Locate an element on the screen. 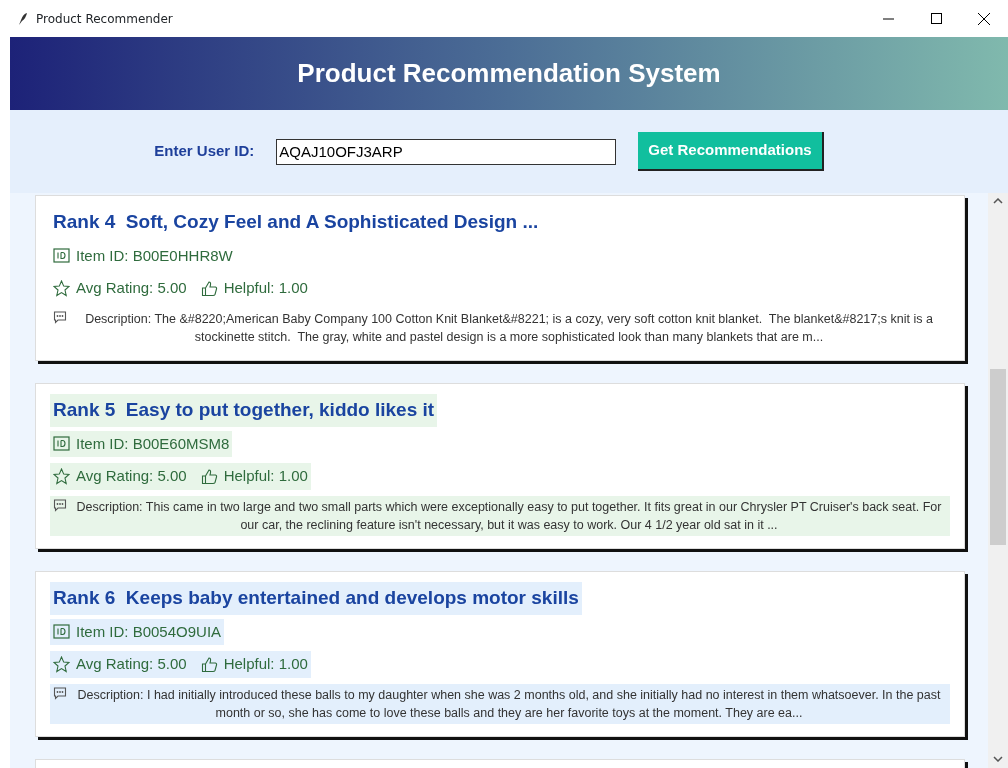 The width and height of the screenshot is (1008, 768). item-id: Item ID: B0054O9UIA is located at coordinates (149, 631).